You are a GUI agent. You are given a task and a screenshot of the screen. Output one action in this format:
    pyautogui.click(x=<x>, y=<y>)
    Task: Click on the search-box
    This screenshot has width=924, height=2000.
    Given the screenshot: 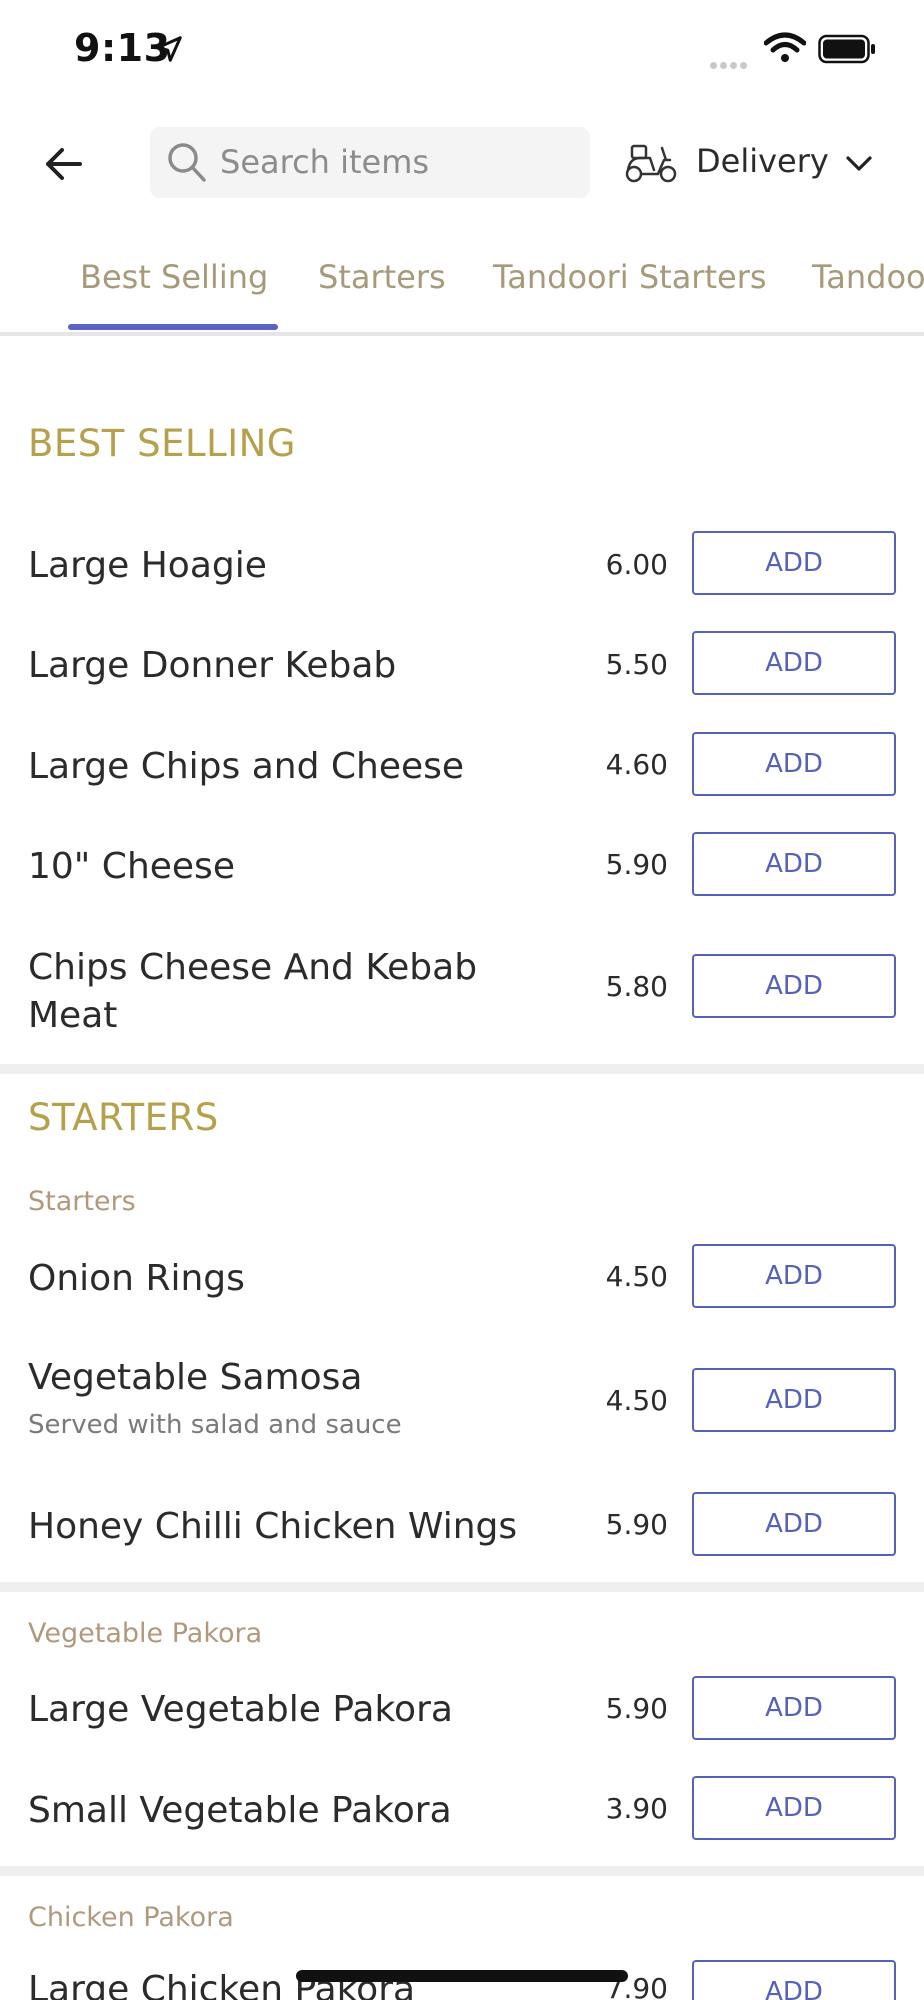 What is the action you would take?
    pyautogui.click(x=370, y=162)
    